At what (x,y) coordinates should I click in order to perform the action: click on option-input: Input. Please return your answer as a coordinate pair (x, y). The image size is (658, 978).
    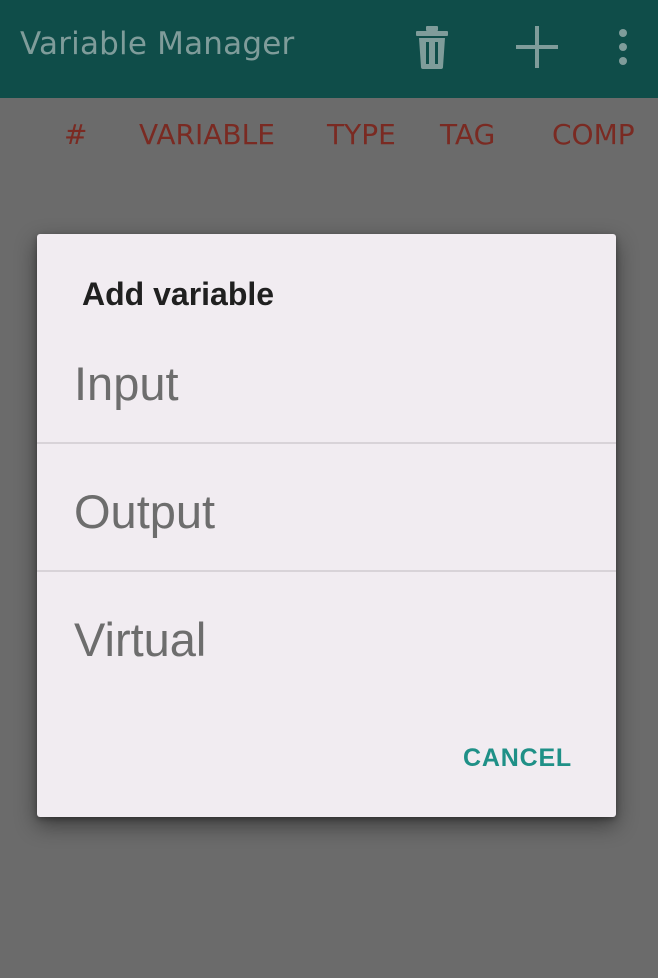
    Looking at the image, I should click on (326, 380).